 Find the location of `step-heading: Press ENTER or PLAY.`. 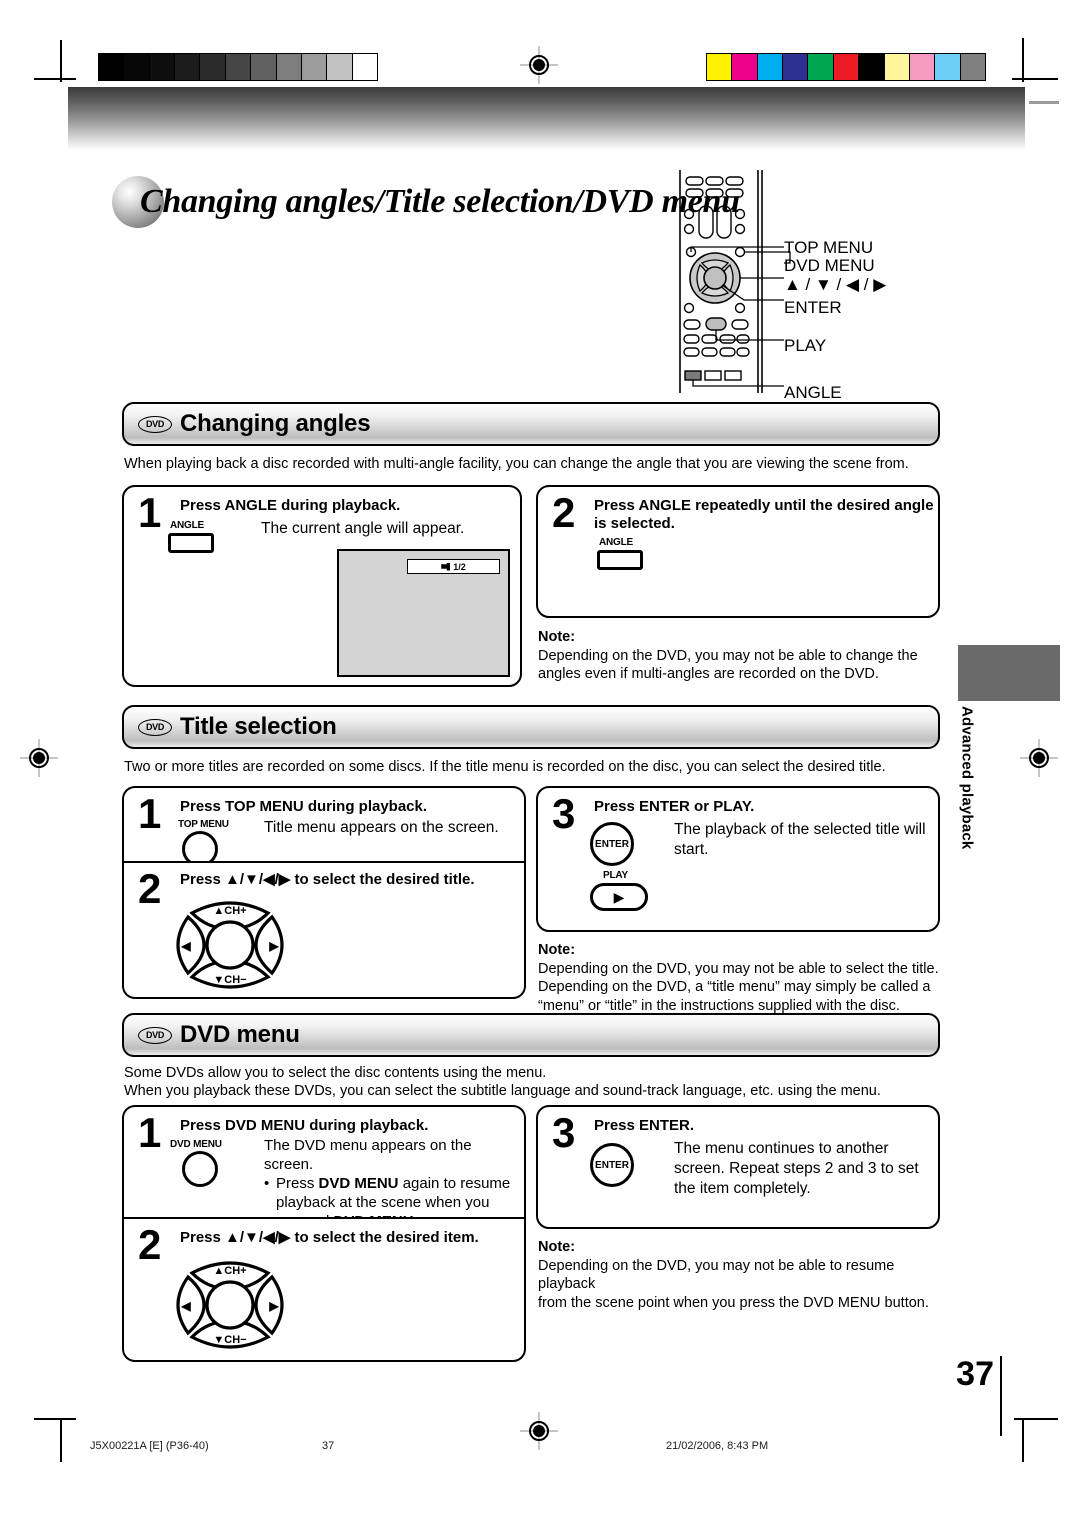

step-heading: Press ENTER or PLAY. is located at coordinates (674, 806).